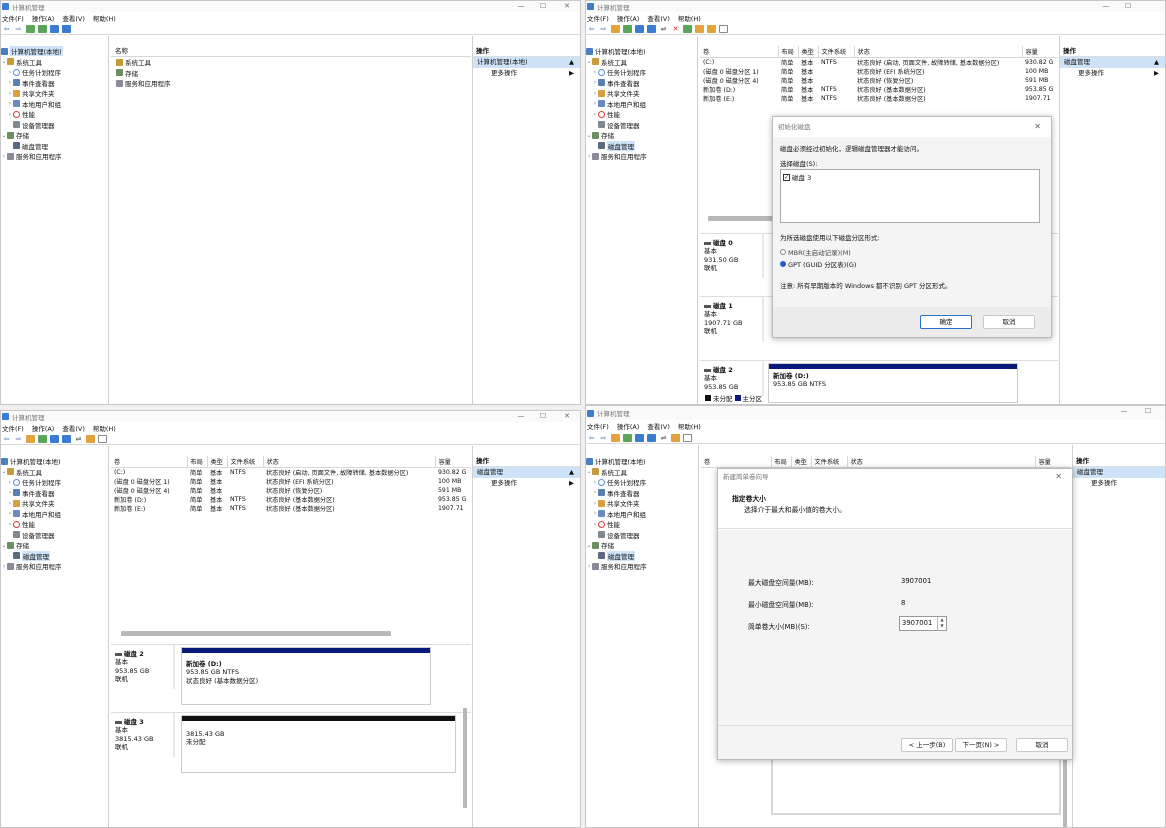 This screenshot has width=1166, height=828. What do you see at coordinates (291, 83) in the screenshot?
I see `list-item: 服务和应用程序` at bounding box center [291, 83].